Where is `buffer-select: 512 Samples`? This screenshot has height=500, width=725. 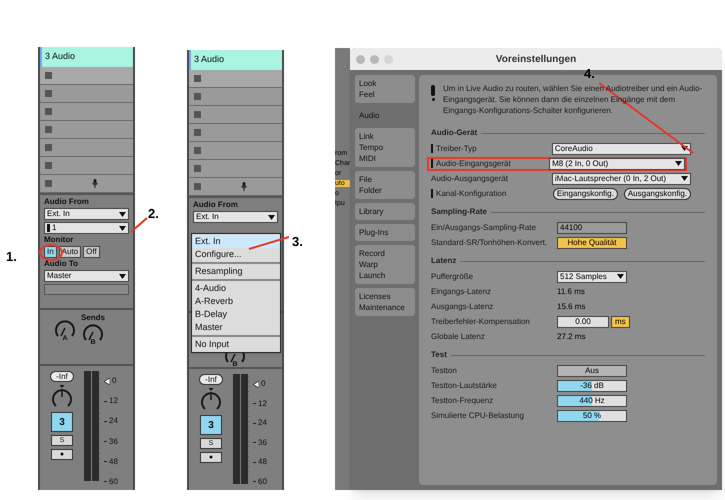 buffer-select: 512 Samples is located at coordinates (592, 276).